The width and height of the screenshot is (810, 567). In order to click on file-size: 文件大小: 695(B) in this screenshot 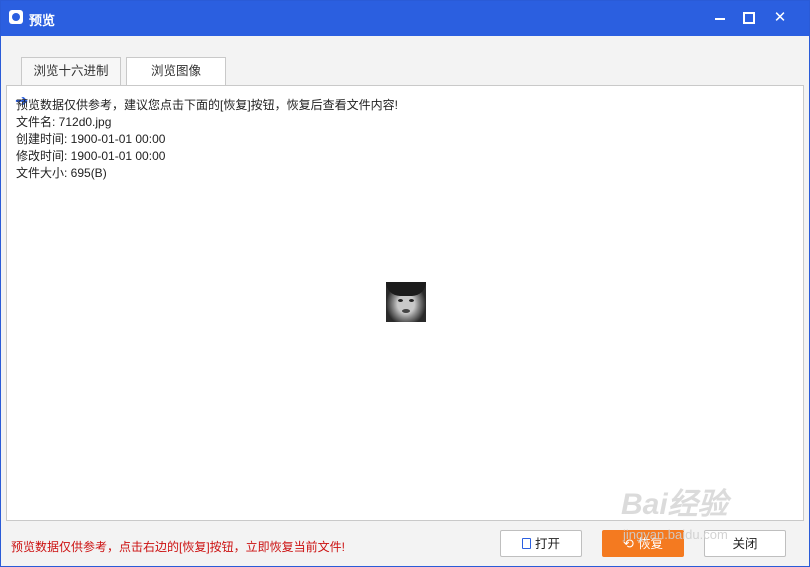, I will do `click(61, 173)`.